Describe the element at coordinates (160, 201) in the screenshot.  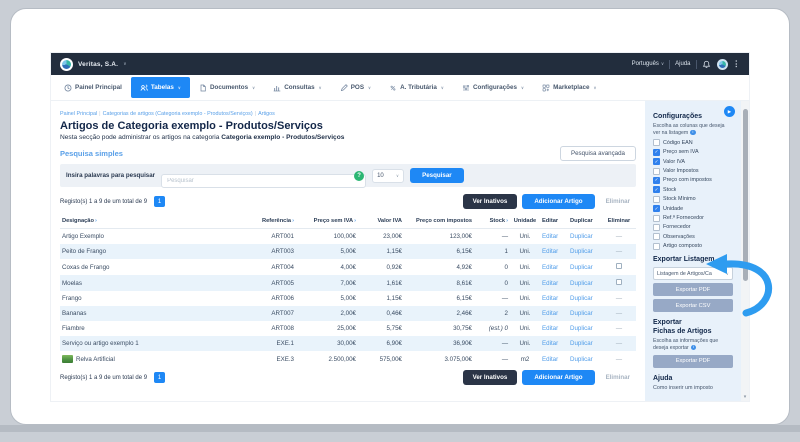
I see `pagination-page-1: 1` at that location.